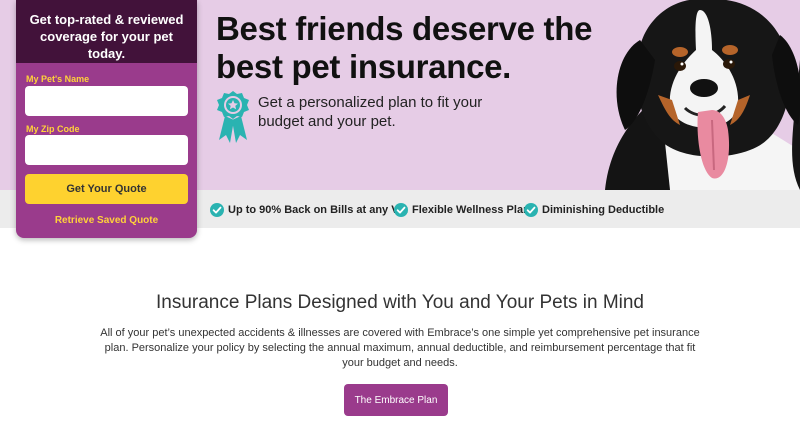 This screenshot has width=800, height=433. What do you see at coordinates (471, 210) in the screenshot?
I see `benefit-label: Flexible Wellness Plan` at bounding box center [471, 210].